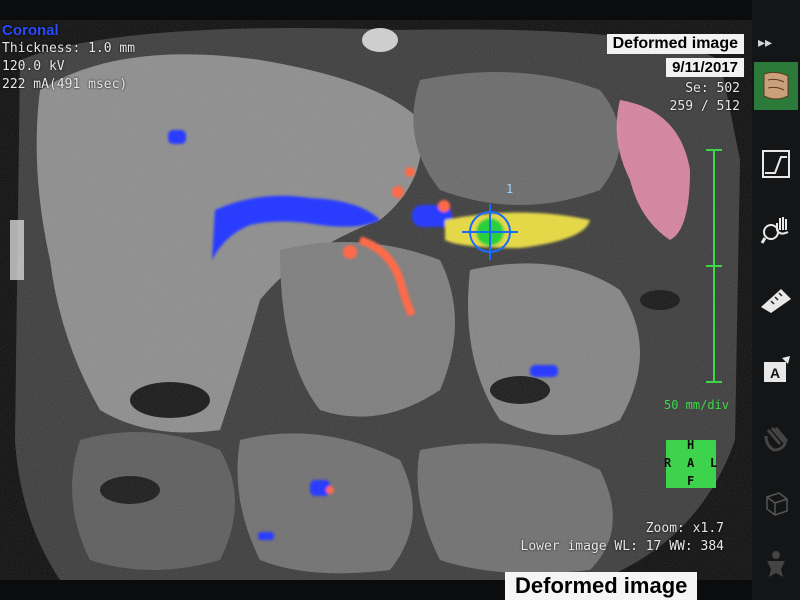 This screenshot has height=600, width=800. Describe the element at coordinates (704, 106) in the screenshot. I see `slice-label: 259 / 512` at that location.